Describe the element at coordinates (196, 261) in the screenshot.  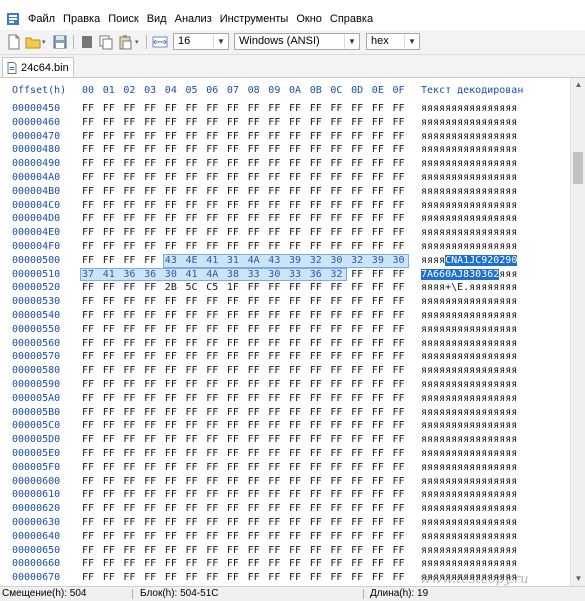
I see `hex-byte: 4E` at that location.